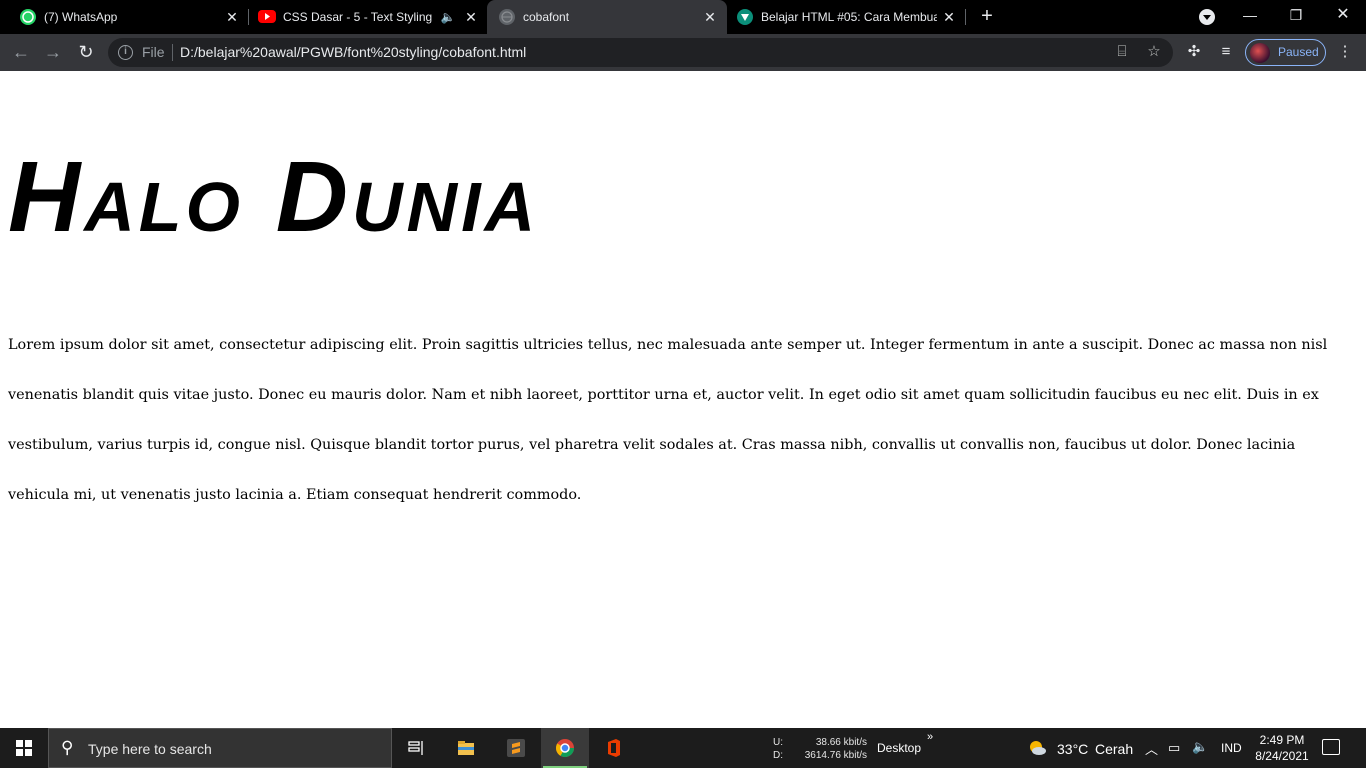 The image size is (1366, 768). Describe the element at coordinates (1343, 17) in the screenshot. I see `close-window-button: ✕` at that location.